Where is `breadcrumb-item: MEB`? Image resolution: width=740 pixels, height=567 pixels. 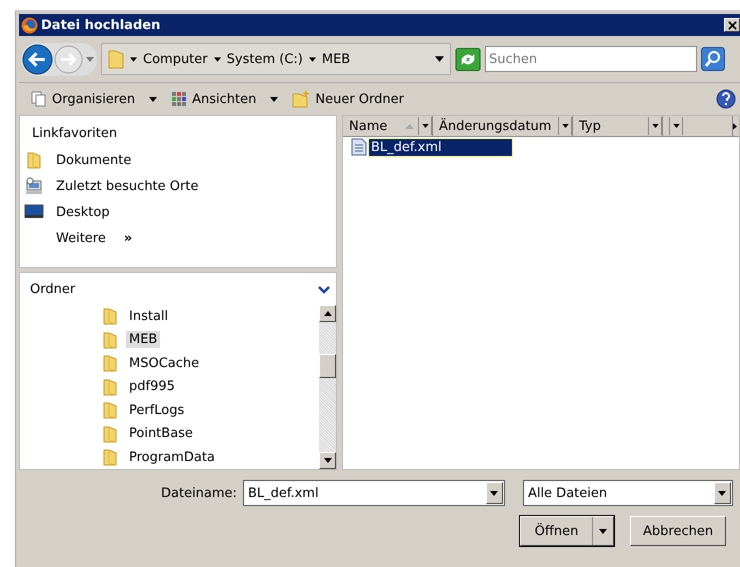 breadcrumb-item: MEB is located at coordinates (336, 59).